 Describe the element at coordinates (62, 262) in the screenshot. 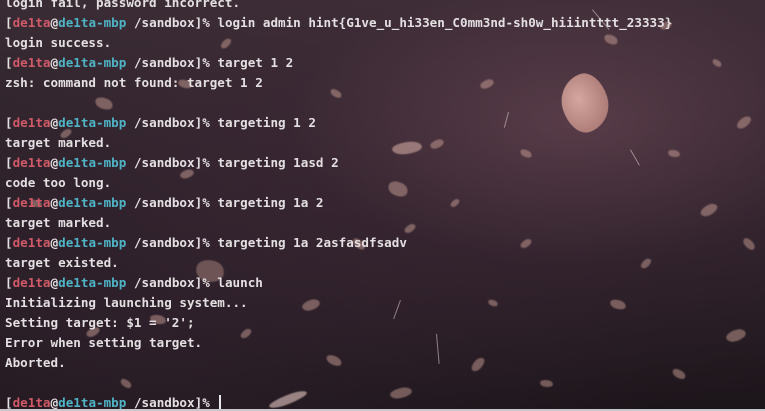

I see `output-text: target existed.` at that location.